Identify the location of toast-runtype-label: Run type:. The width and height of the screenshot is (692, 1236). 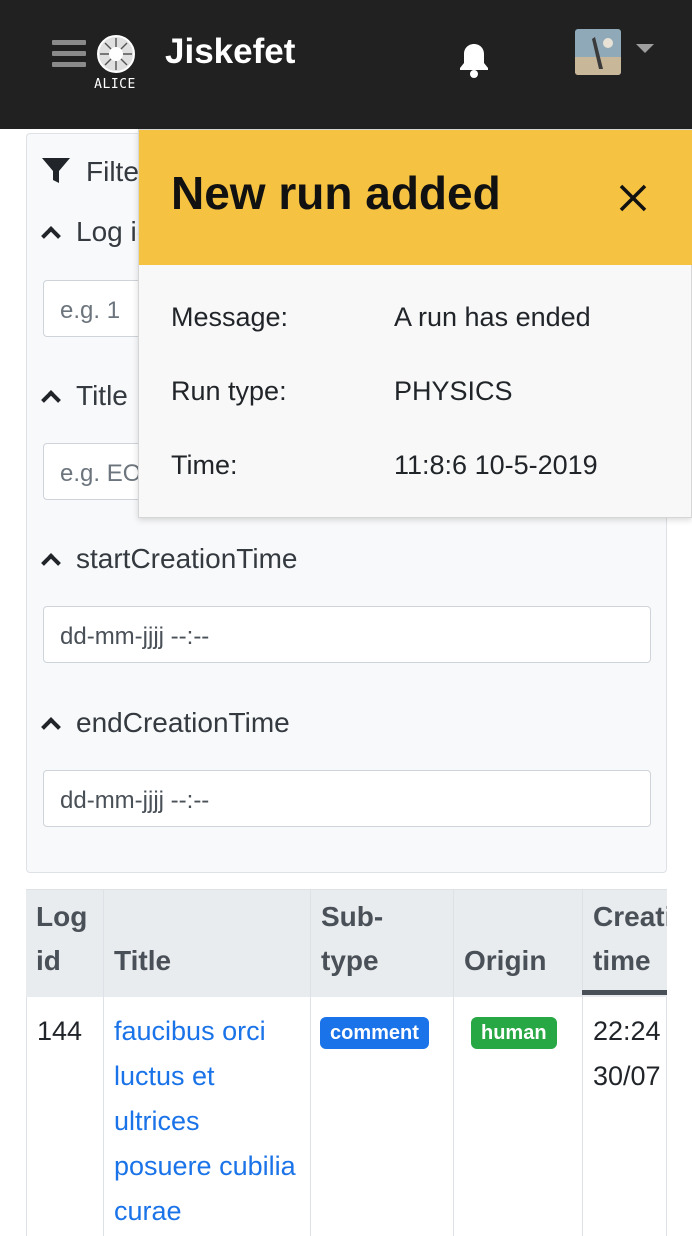
(229, 391).